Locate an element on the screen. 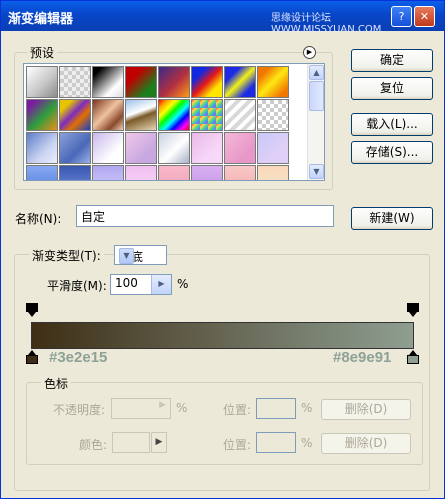  opacity-stop-left is located at coordinates (32, 310).